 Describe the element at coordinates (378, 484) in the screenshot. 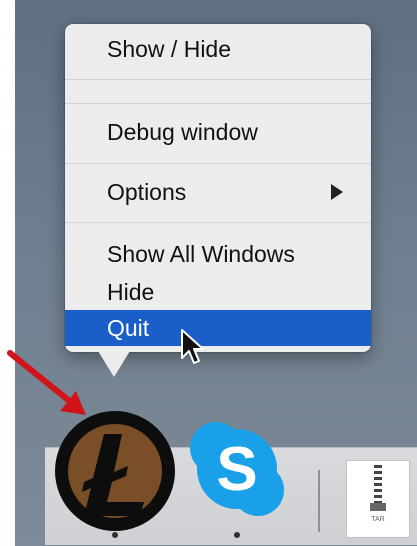

I see `zipper-graphic` at that location.